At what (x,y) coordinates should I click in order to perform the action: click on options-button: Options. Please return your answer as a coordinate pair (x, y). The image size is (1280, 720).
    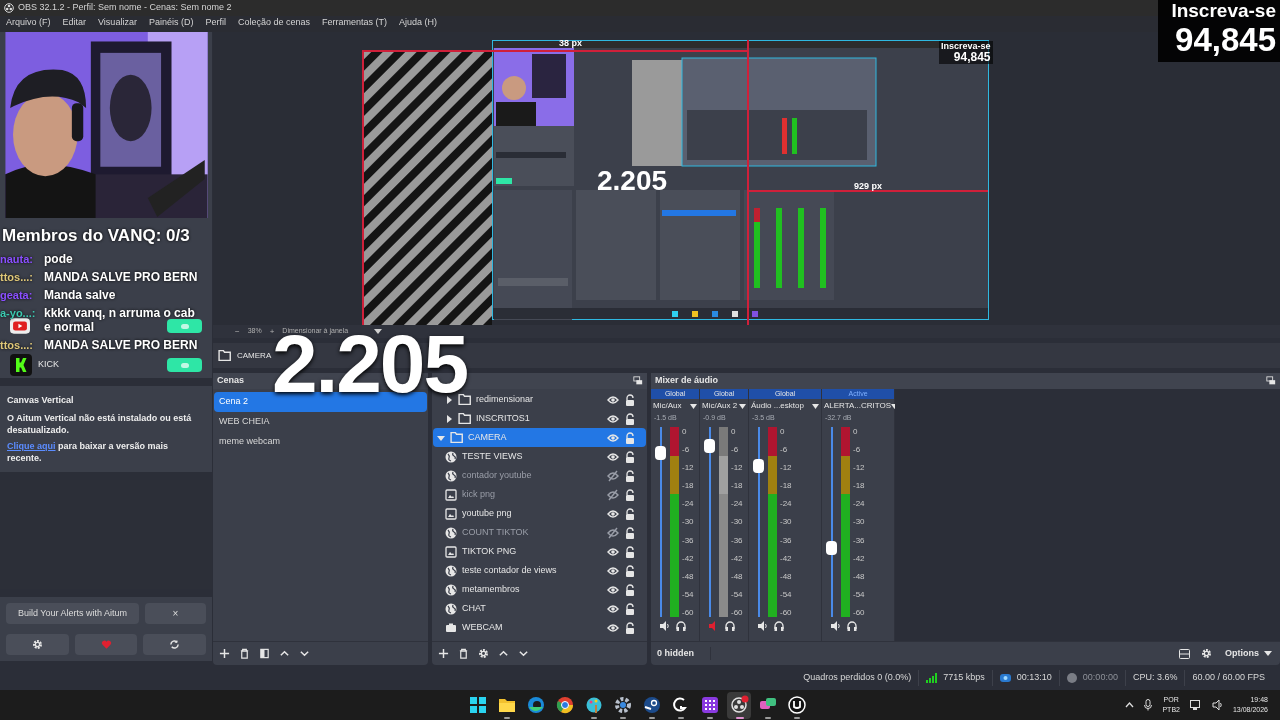
    Looking at the image, I should click on (1248, 653).